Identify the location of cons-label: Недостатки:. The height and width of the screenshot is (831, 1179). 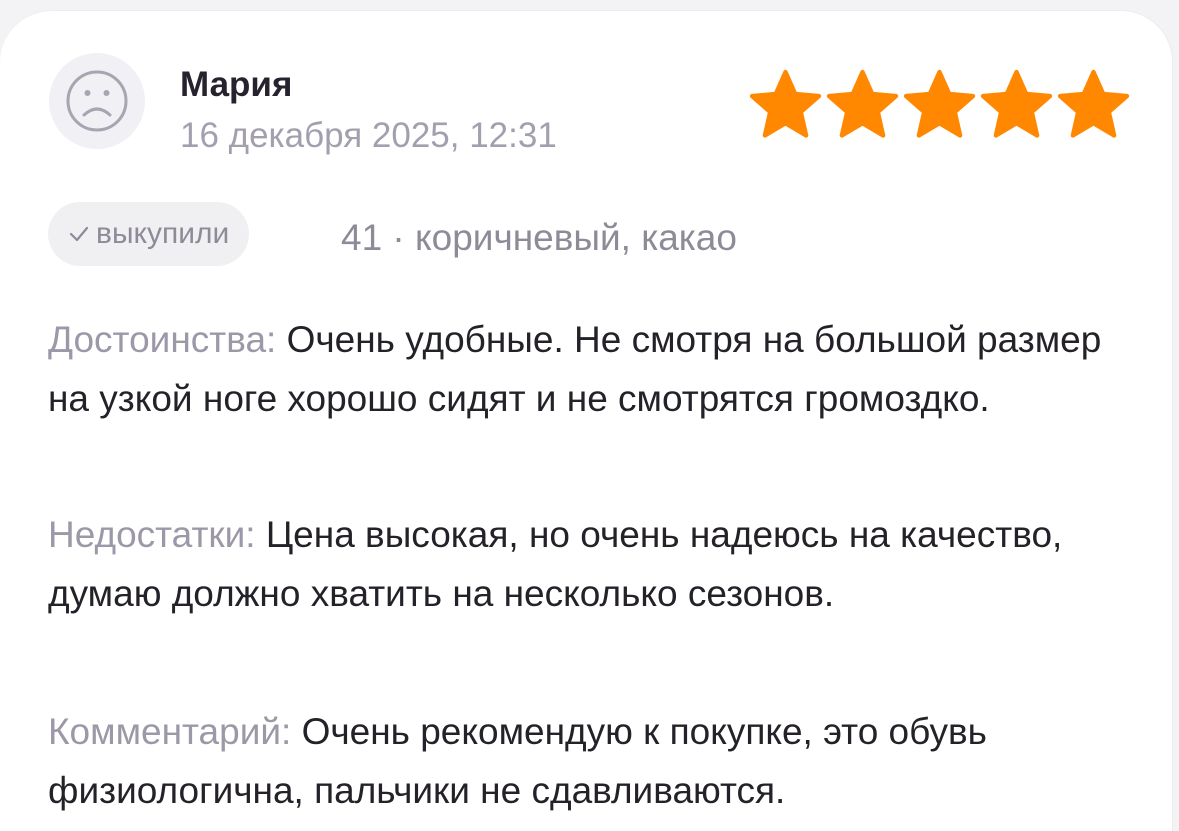
(152, 534).